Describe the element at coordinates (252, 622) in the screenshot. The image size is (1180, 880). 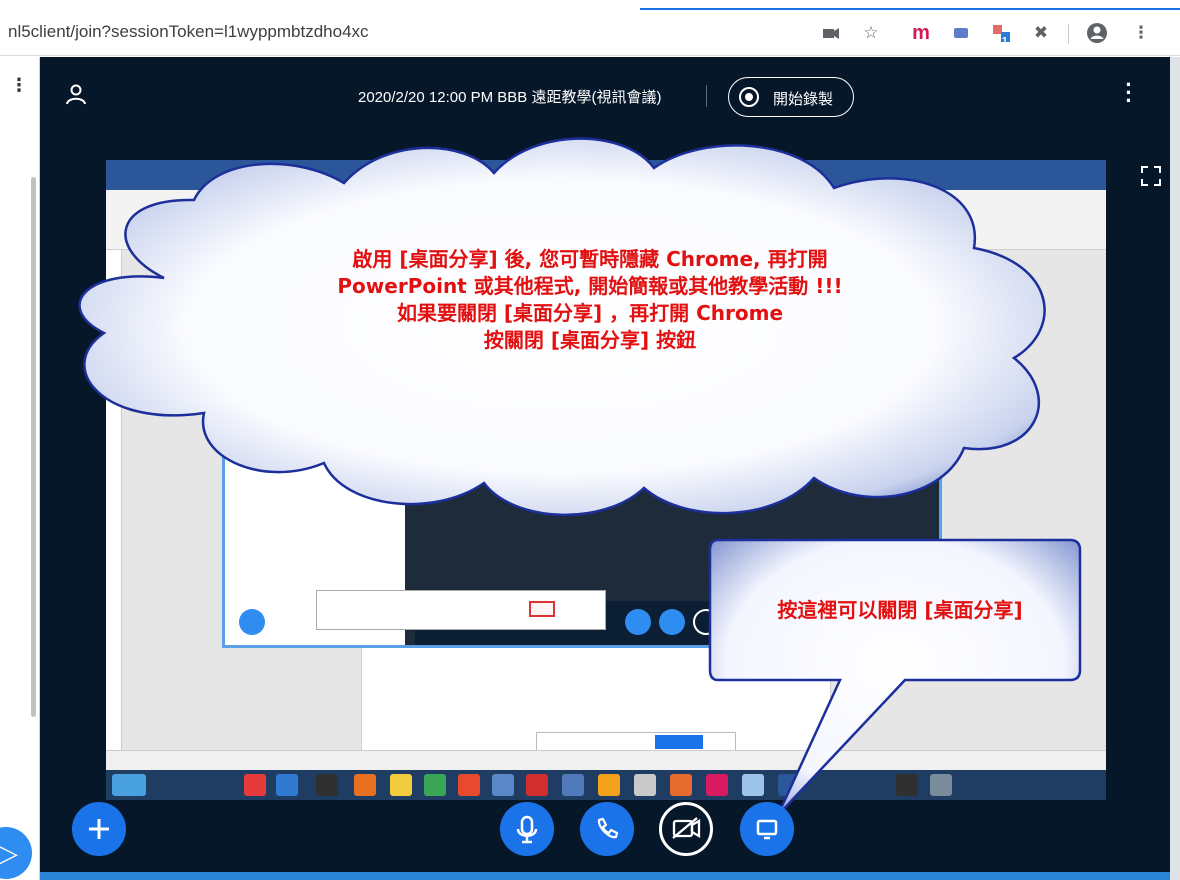
I see `nested-plus-icon` at that location.